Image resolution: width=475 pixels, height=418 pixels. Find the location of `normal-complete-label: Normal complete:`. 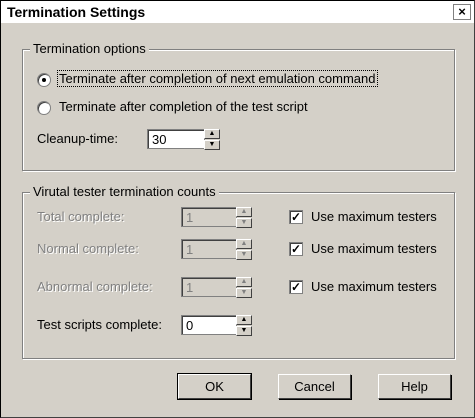

normal-complete-label: Normal complete: is located at coordinates (88, 248).